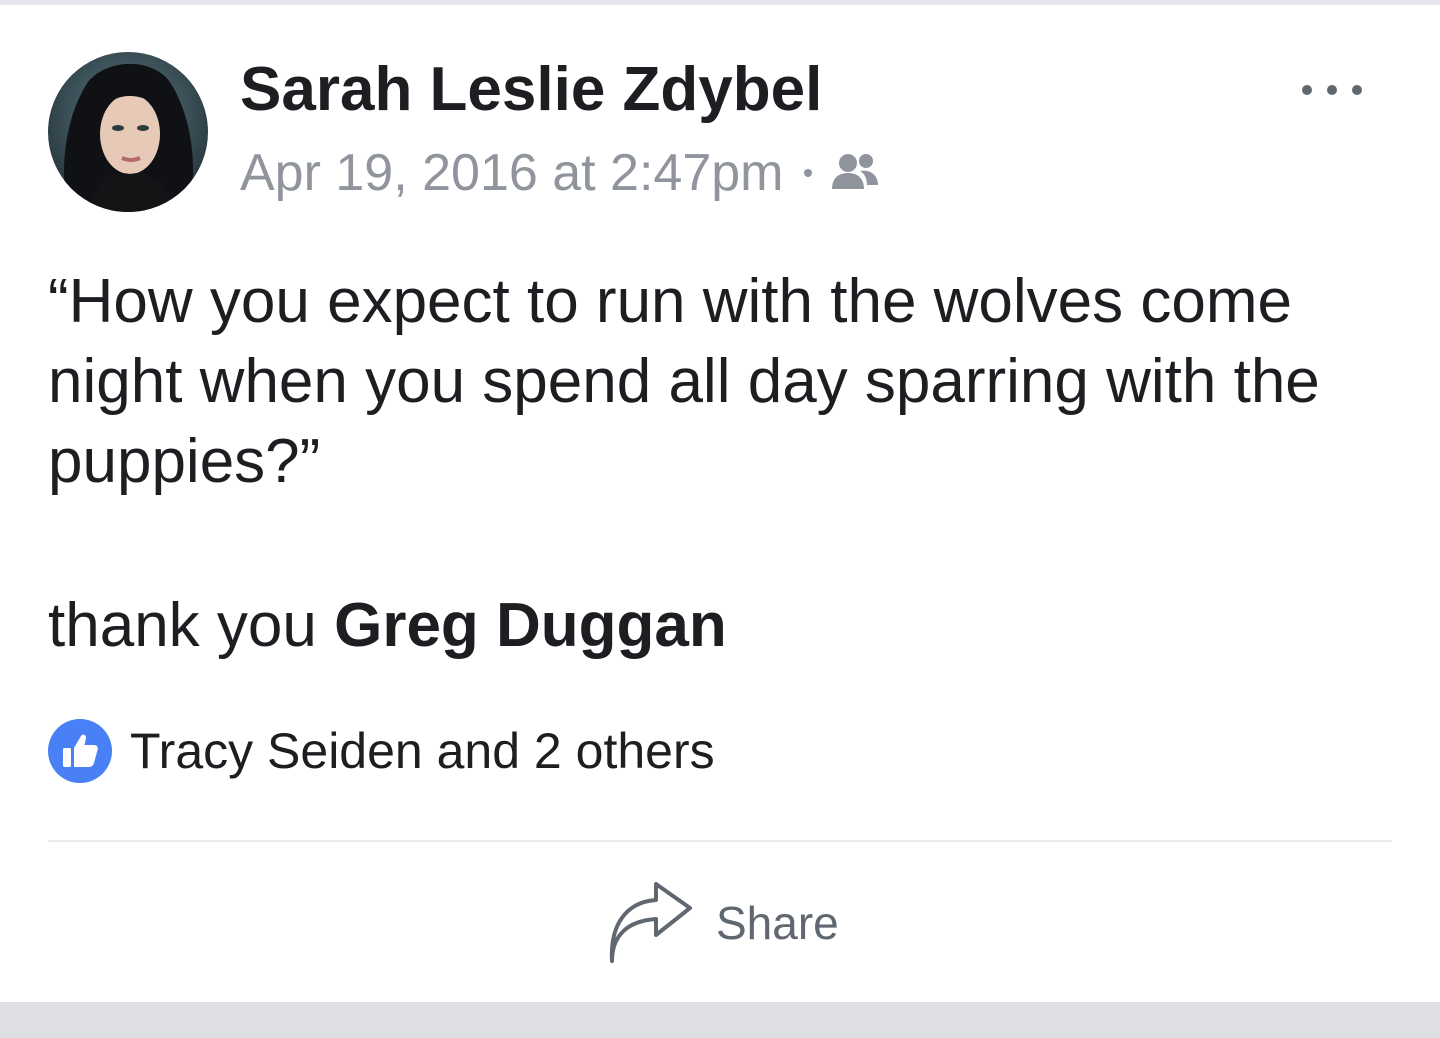 The width and height of the screenshot is (1440, 1038). What do you see at coordinates (182, 625) in the screenshot?
I see `thanks-prefix: thank you` at bounding box center [182, 625].